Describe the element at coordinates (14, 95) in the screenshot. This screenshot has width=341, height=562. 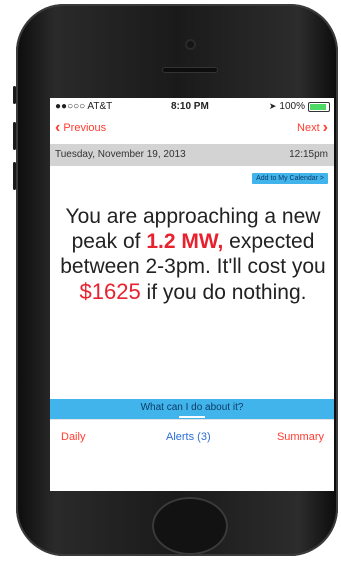
I see `mute-switch` at that location.